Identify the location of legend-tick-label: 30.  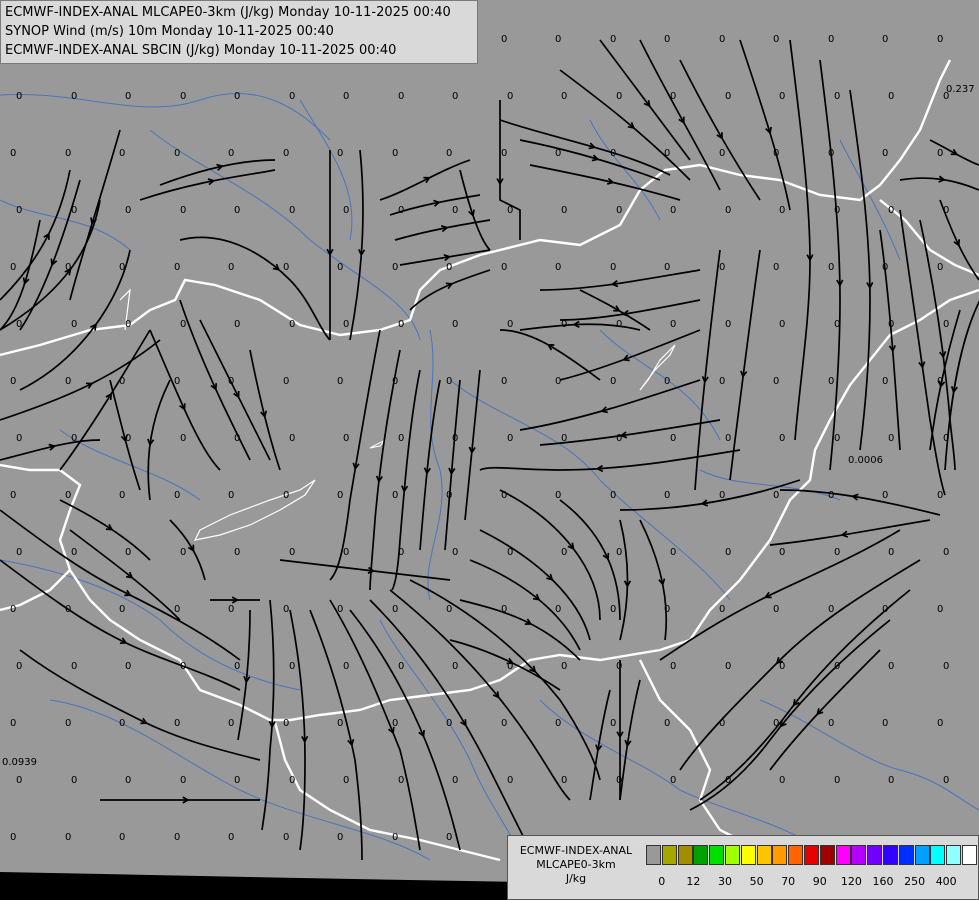
(725, 881).